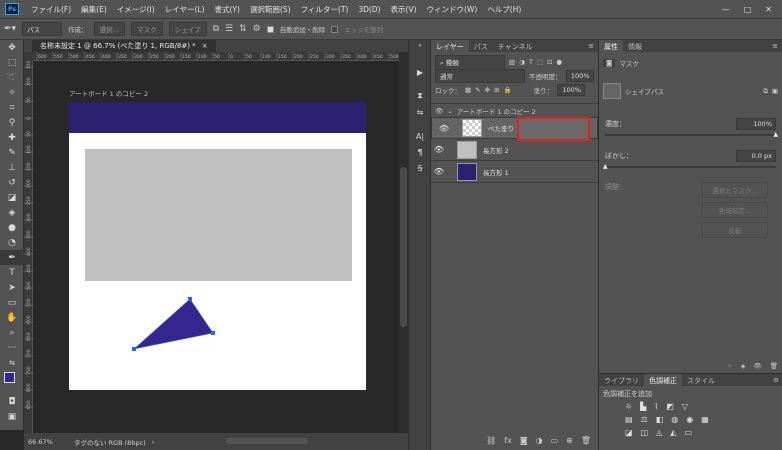  Describe the element at coordinates (756, 124) in the screenshot. I see `density-field: 100%` at that location.